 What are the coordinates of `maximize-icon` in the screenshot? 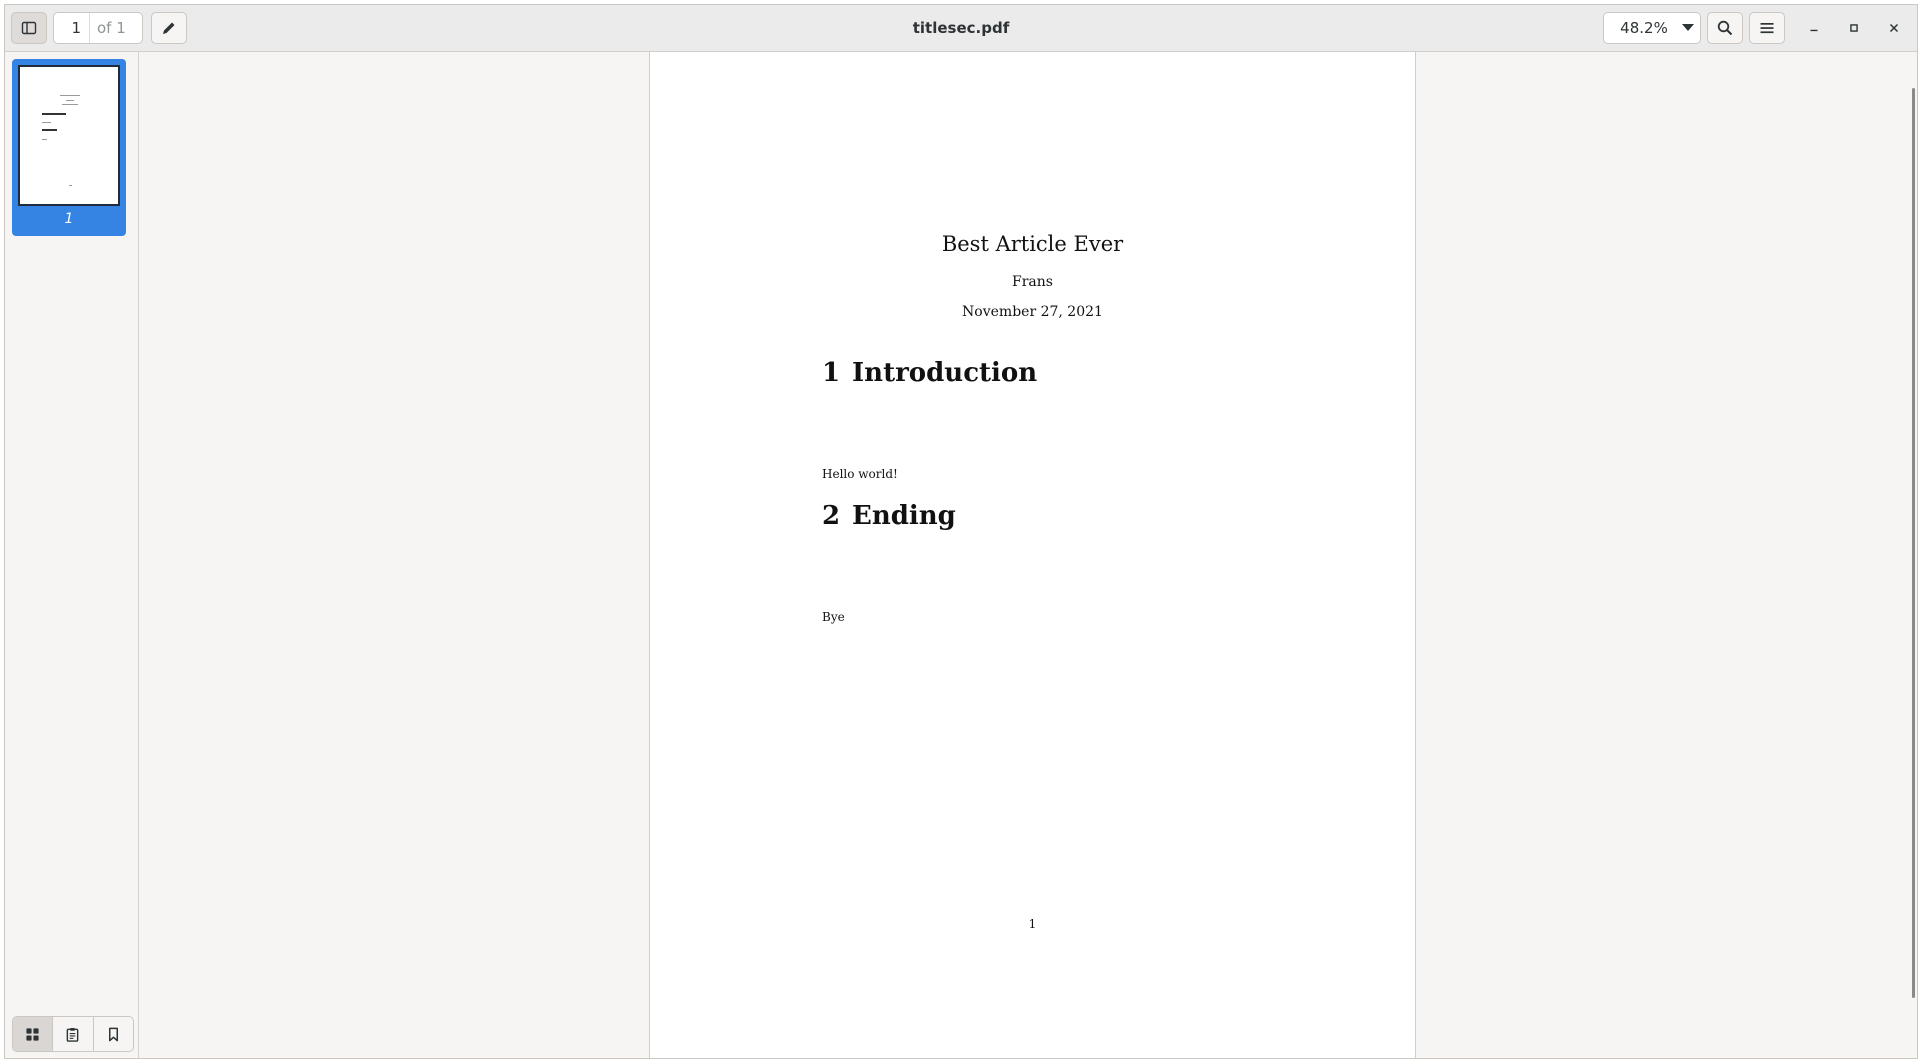 It's located at (1854, 28).